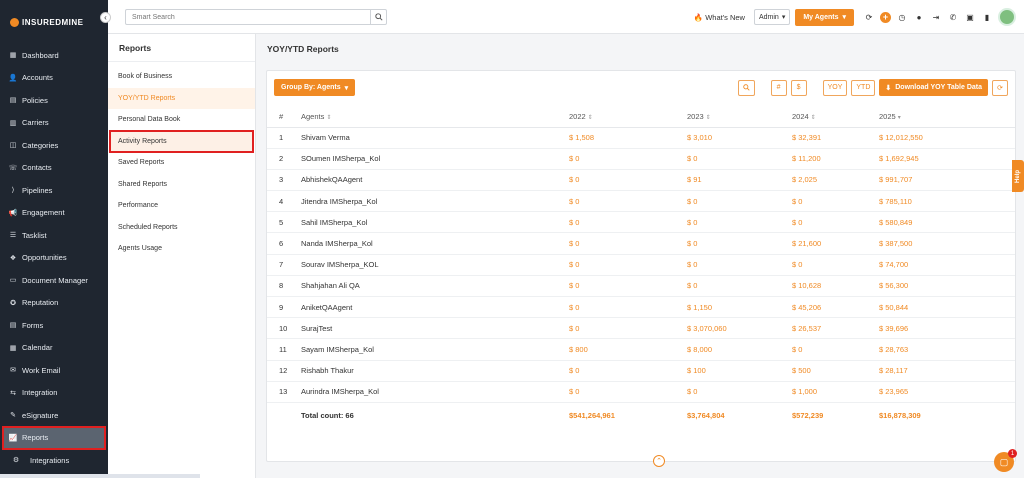 The image size is (1024, 478). Describe the element at coordinates (641, 307) in the screenshot. I see `table-row: 9 AniketQAAgent $ 0 $ 1,150 $ 45,206 $ 50,844` at that location.